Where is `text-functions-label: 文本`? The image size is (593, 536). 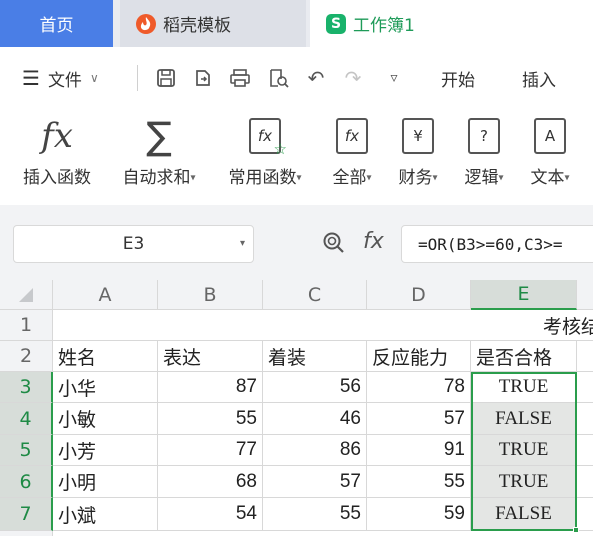
text-functions-label: 文本 is located at coordinates (547, 178).